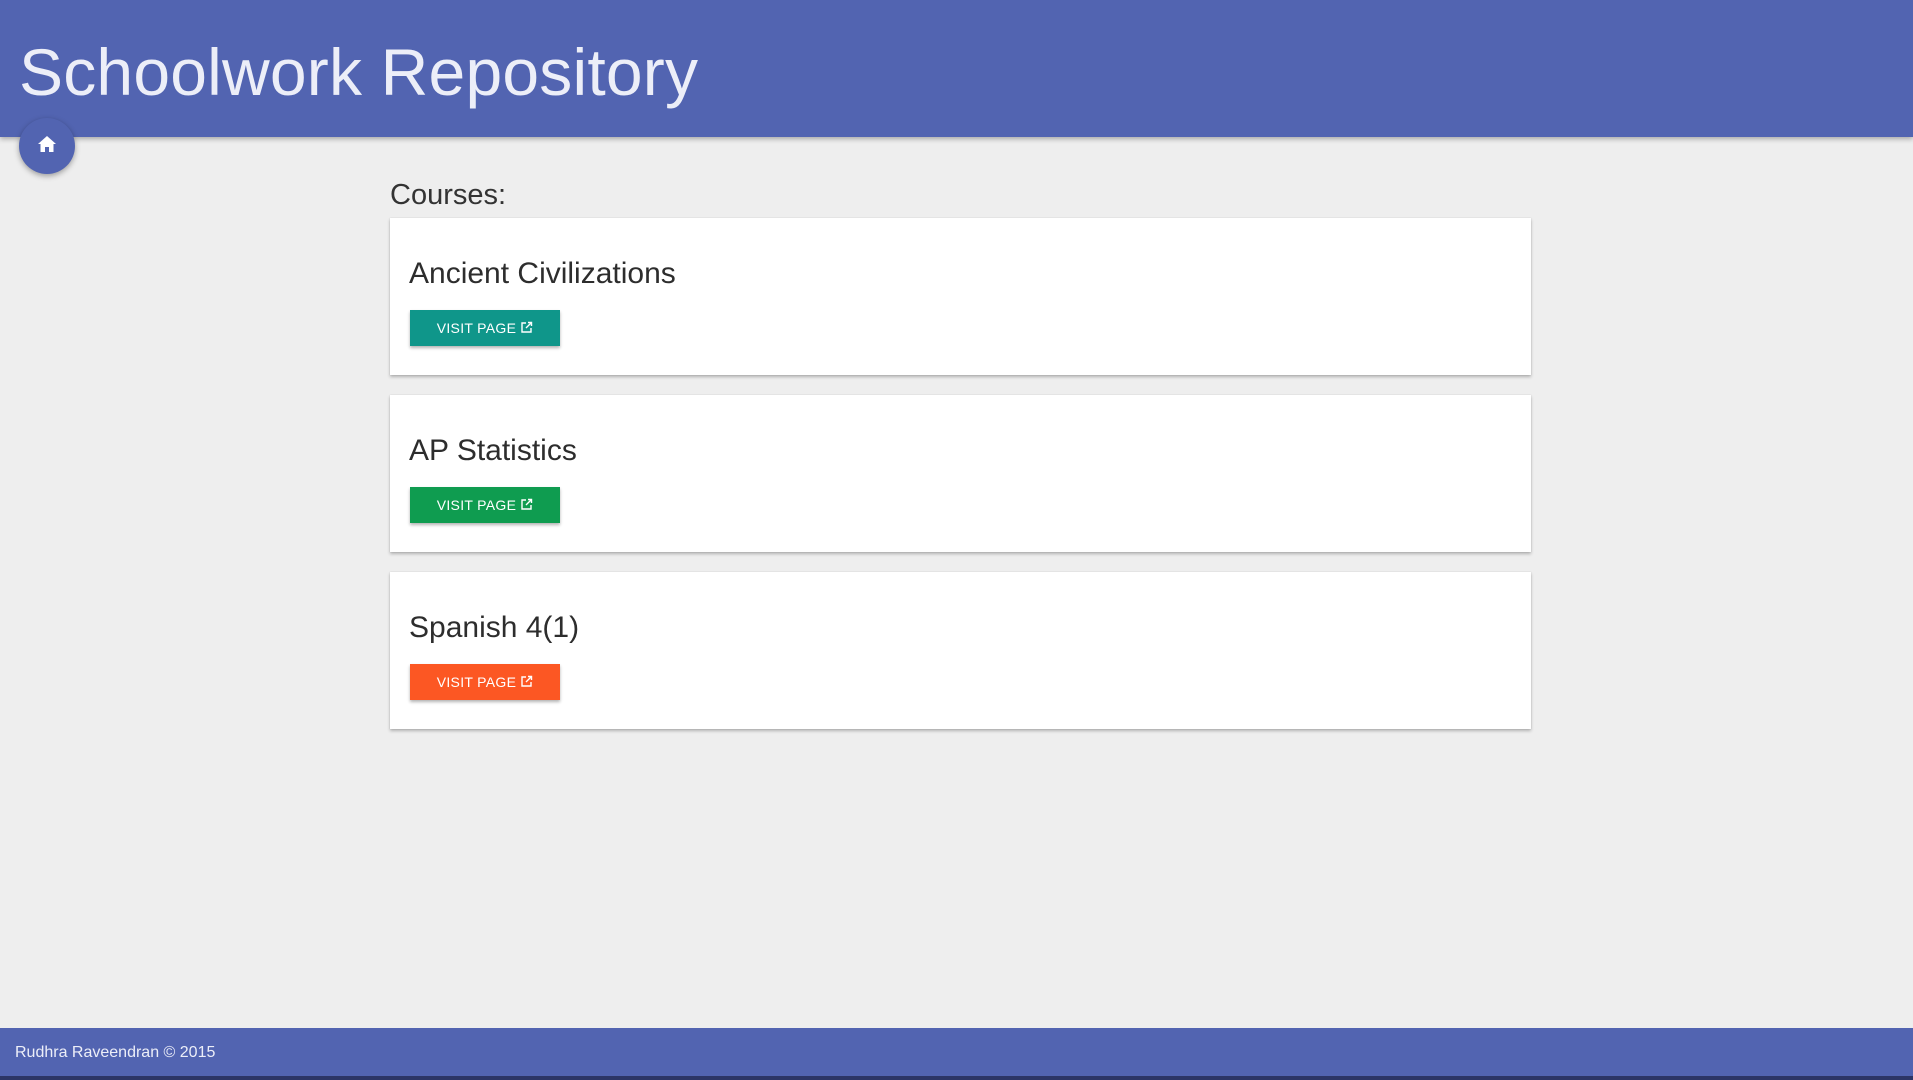 This screenshot has height=1080, width=1913. Describe the element at coordinates (448, 195) in the screenshot. I see `courses-heading: Courses:` at that location.